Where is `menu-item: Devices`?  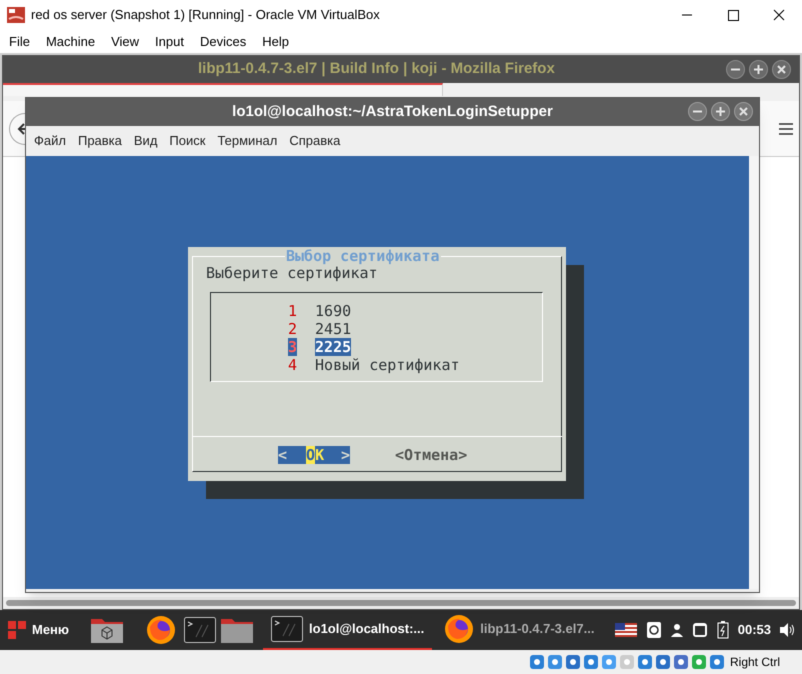 menu-item: Devices is located at coordinates (223, 42).